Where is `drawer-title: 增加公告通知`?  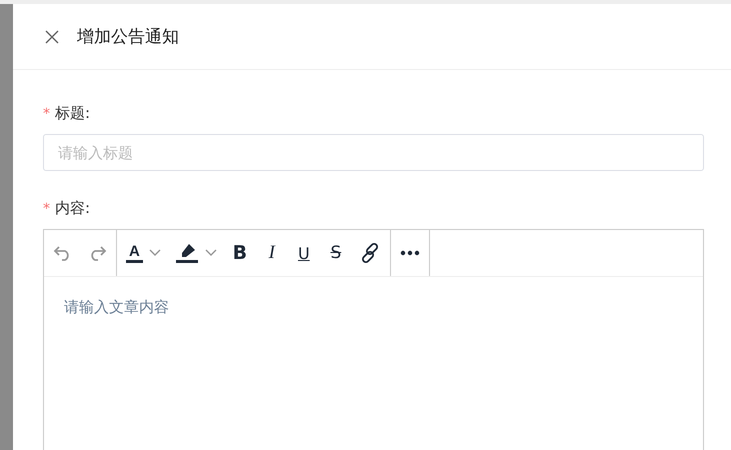
drawer-title: 增加公告通知 is located at coordinates (128, 37).